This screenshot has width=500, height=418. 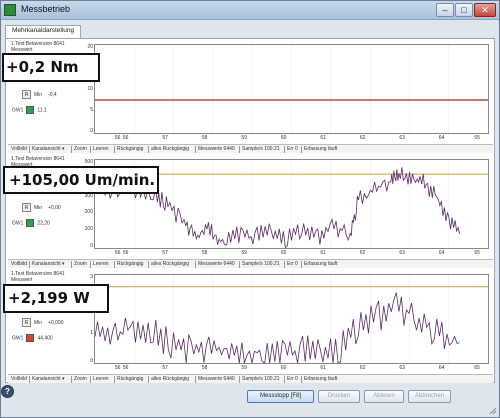 I want to click on minimize-button: –, so click(x=445, y=10).